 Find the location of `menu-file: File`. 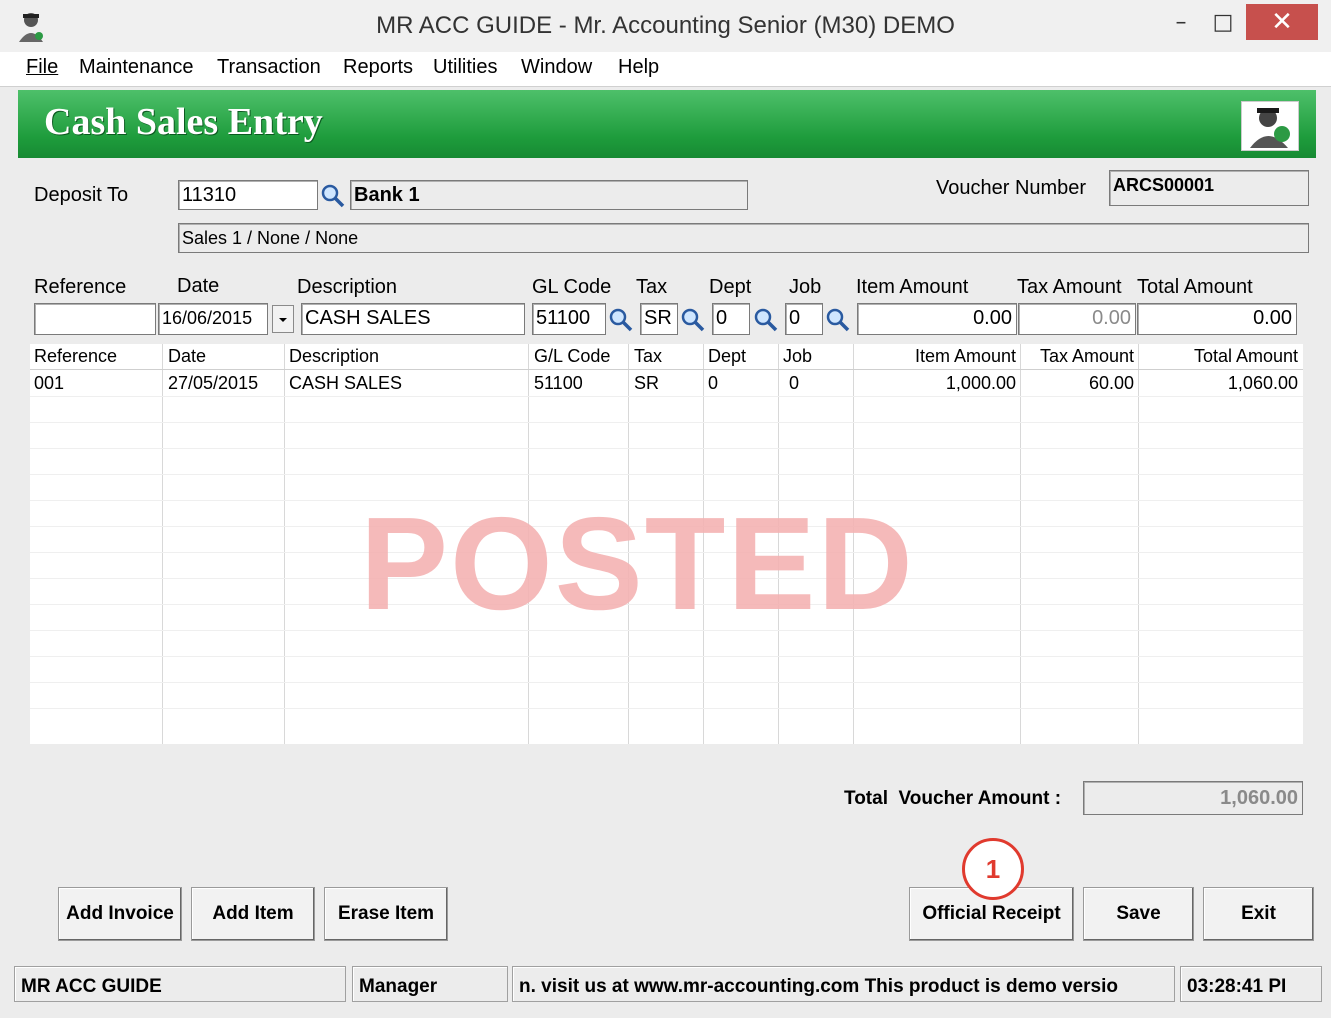

menu-file: File is located at coordinates (42, 67).